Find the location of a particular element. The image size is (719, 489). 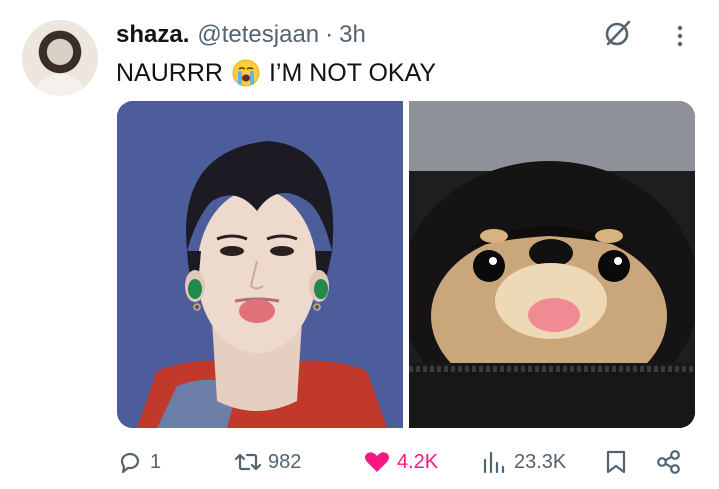

view-count: 23.3K is located at coordinates (540, 461).